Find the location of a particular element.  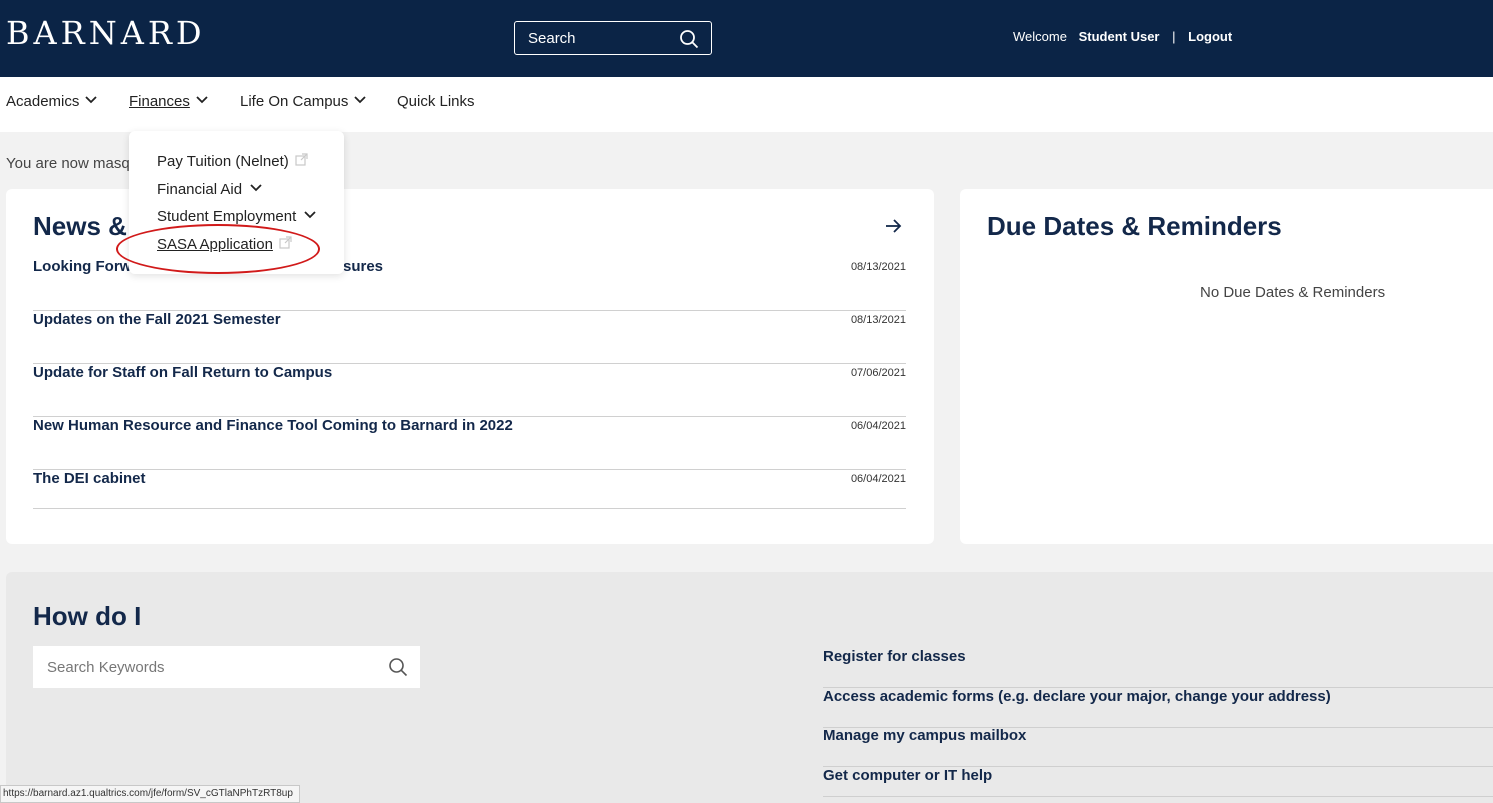

menu-item-student-employment: Student Employment is located at coordinates (236, 216).